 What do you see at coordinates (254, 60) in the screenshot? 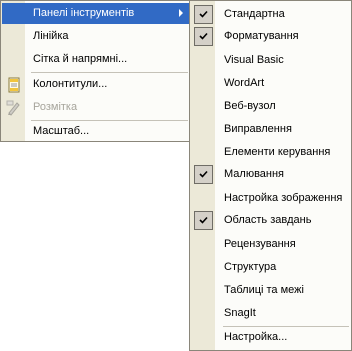
I see `toolbar-item-visual-basic-label: Visual Basic` at bounding box center [254, 60].